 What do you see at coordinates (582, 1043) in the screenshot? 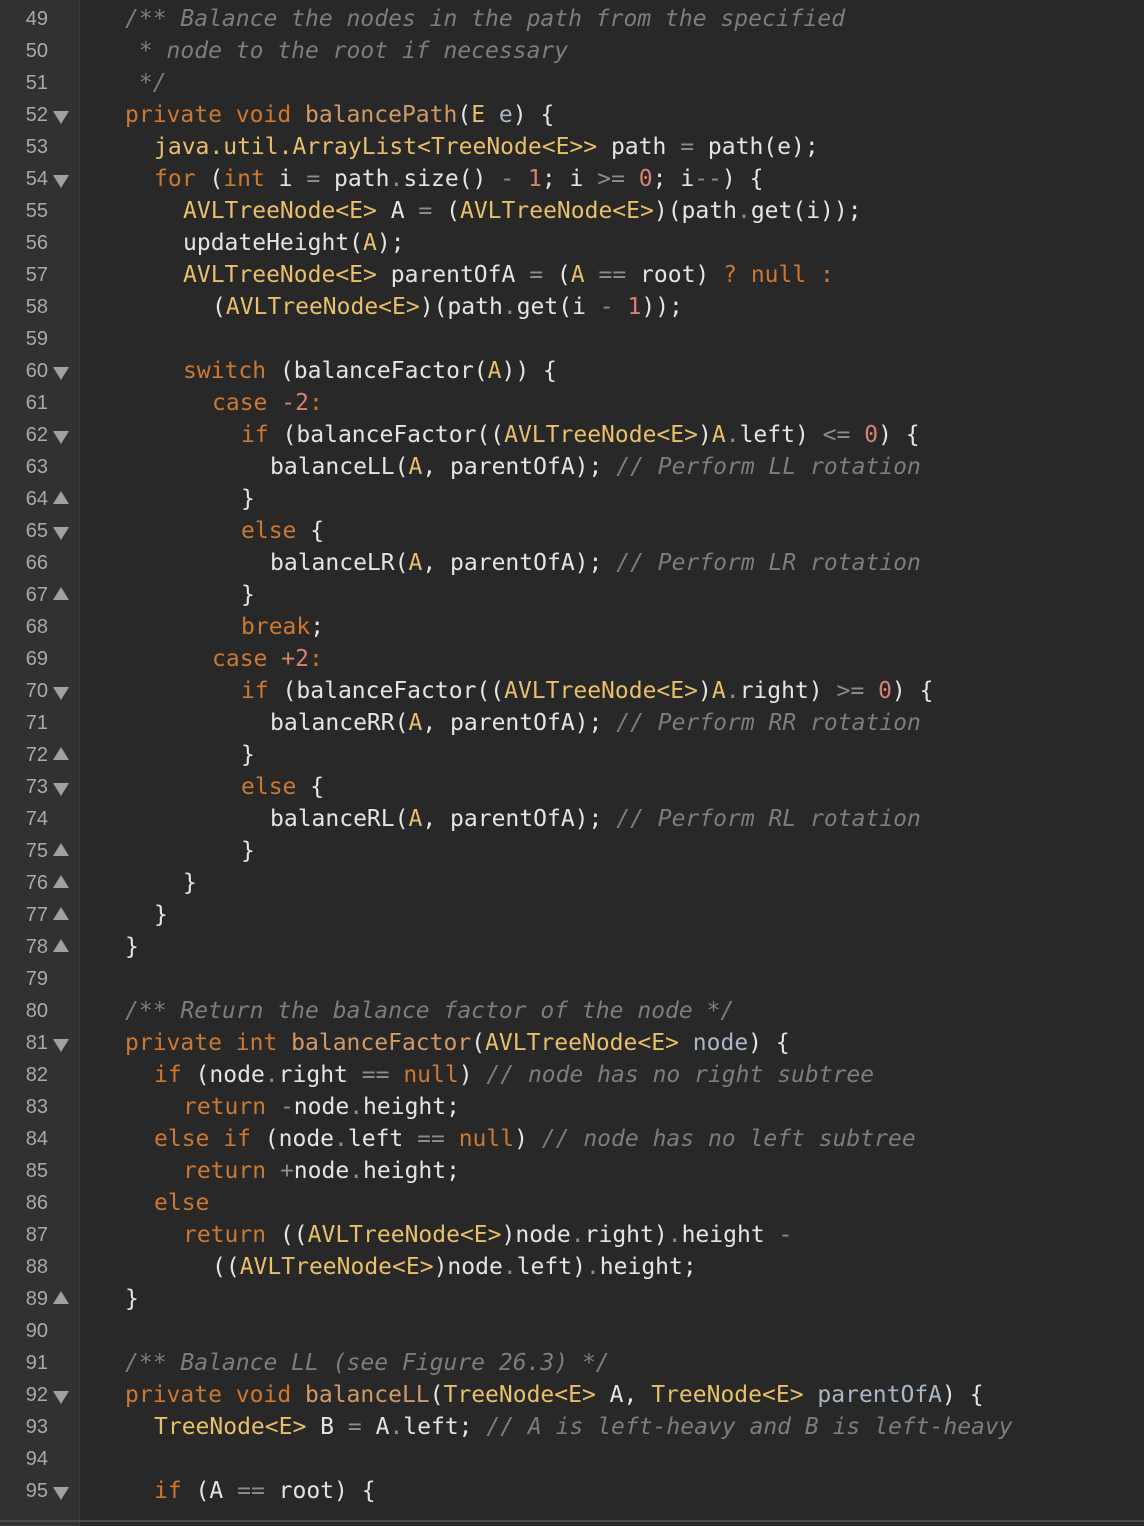
I see `code-token: AVLTreeNode<E>` at bounding box center [582, 1043].